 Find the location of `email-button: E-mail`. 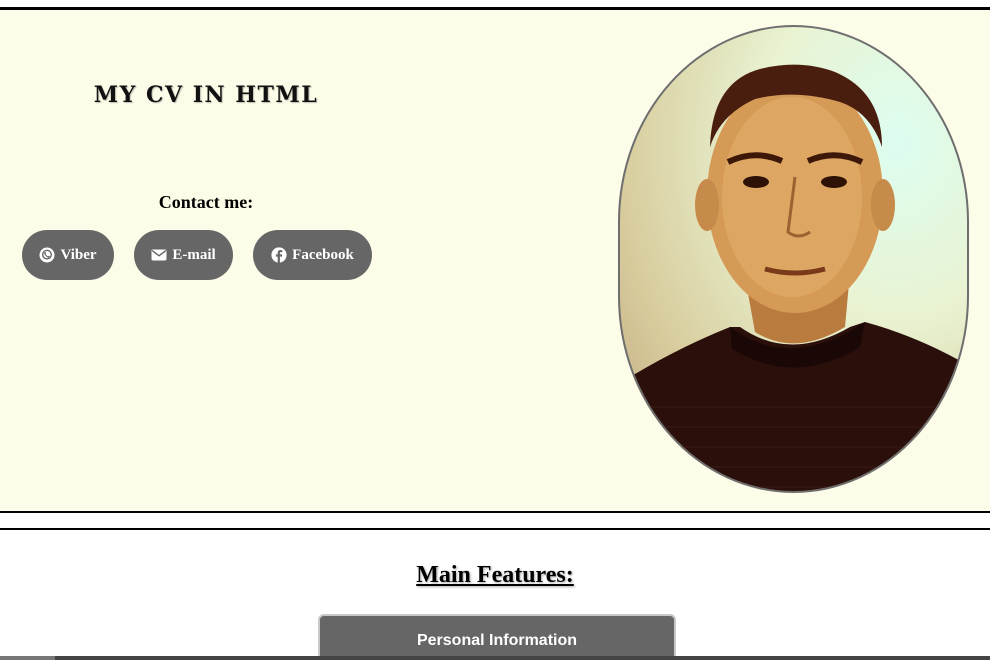

email-button: E-mail is located at coordinates (183, 255).